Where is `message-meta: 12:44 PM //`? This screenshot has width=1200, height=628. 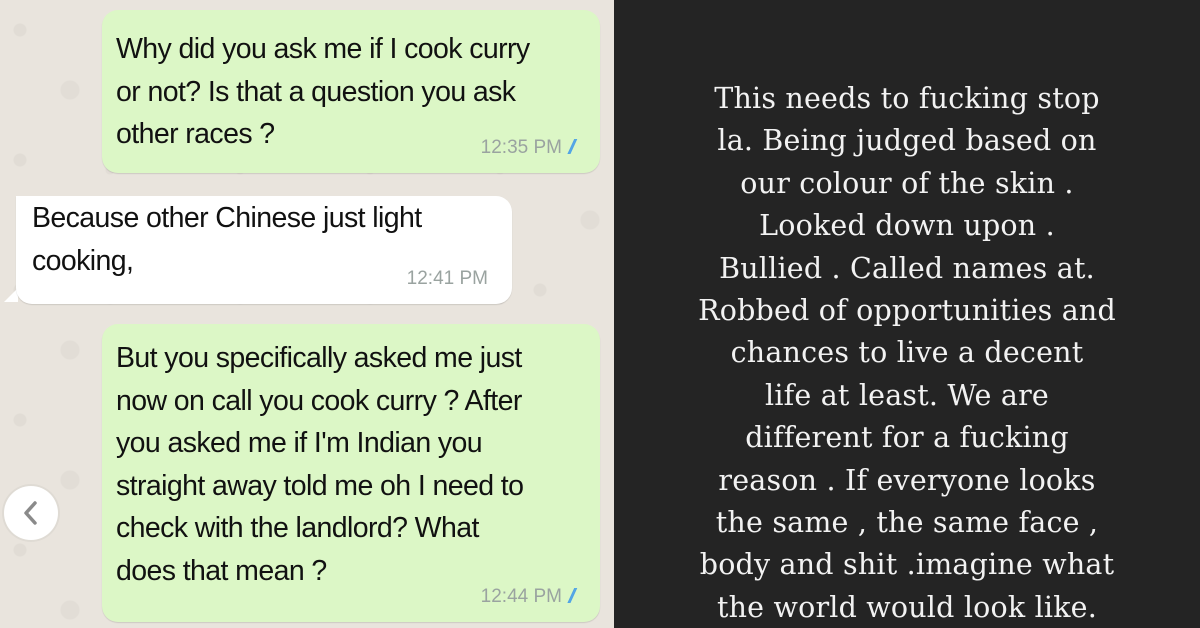
message-meta: 12:44 PM // is located at coordinates (528, 597).